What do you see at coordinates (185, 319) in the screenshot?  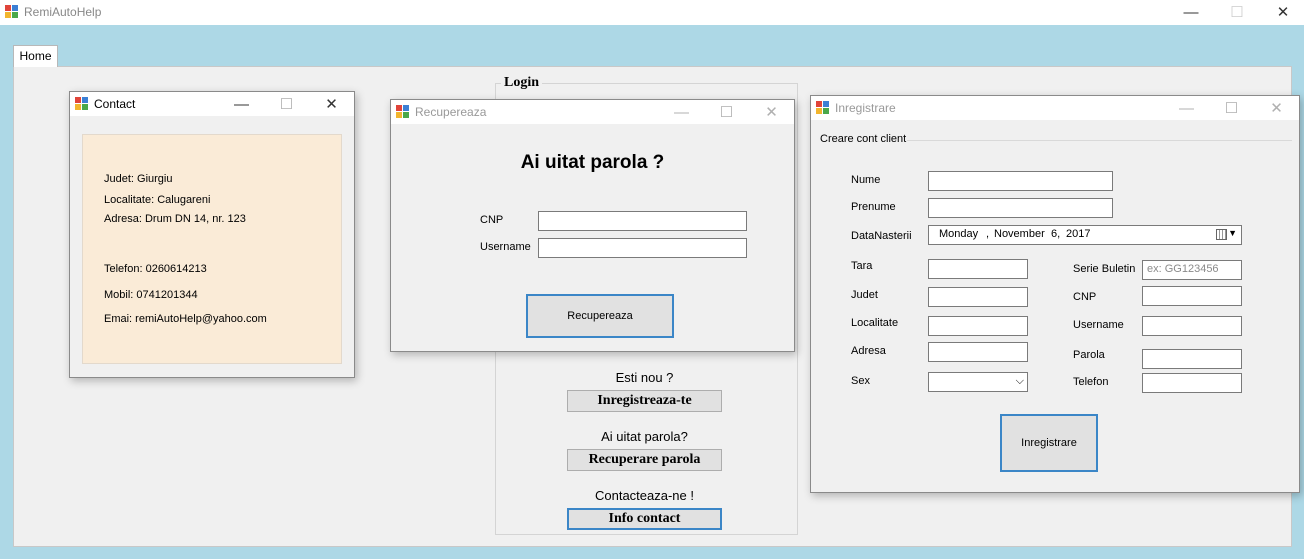 I see `contact-email: Emai: remiAutoHelp@yahoo.com` at bounding box center [185, 319].